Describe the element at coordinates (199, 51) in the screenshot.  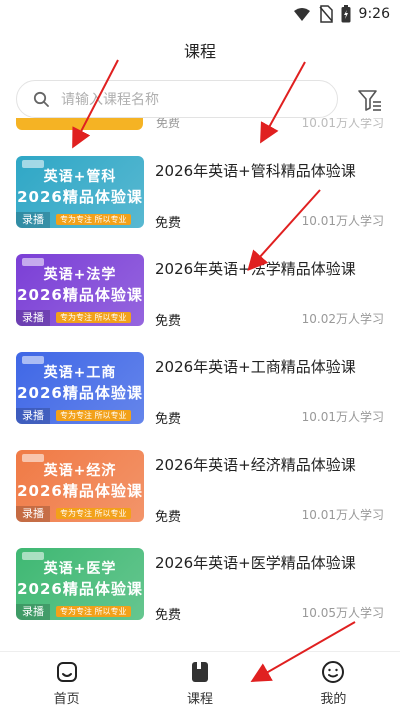
I see `page-title: 课程` at that location.